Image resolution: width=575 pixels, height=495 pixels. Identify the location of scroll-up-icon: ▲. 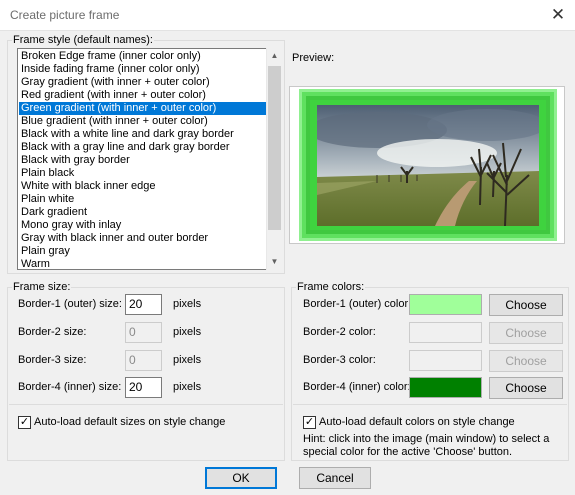
(274, 56).